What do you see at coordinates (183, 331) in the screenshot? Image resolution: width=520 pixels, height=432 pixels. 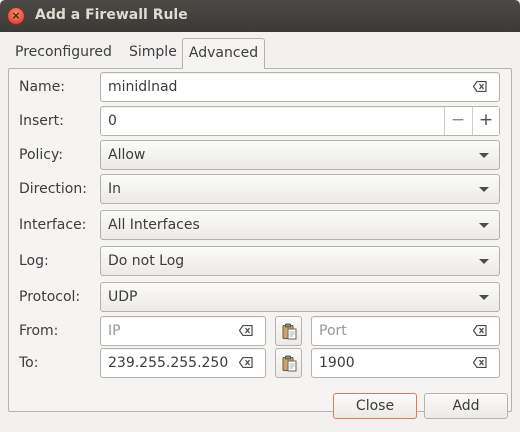 I see `from-ip-field: IP` at bounding box center [183, 331].